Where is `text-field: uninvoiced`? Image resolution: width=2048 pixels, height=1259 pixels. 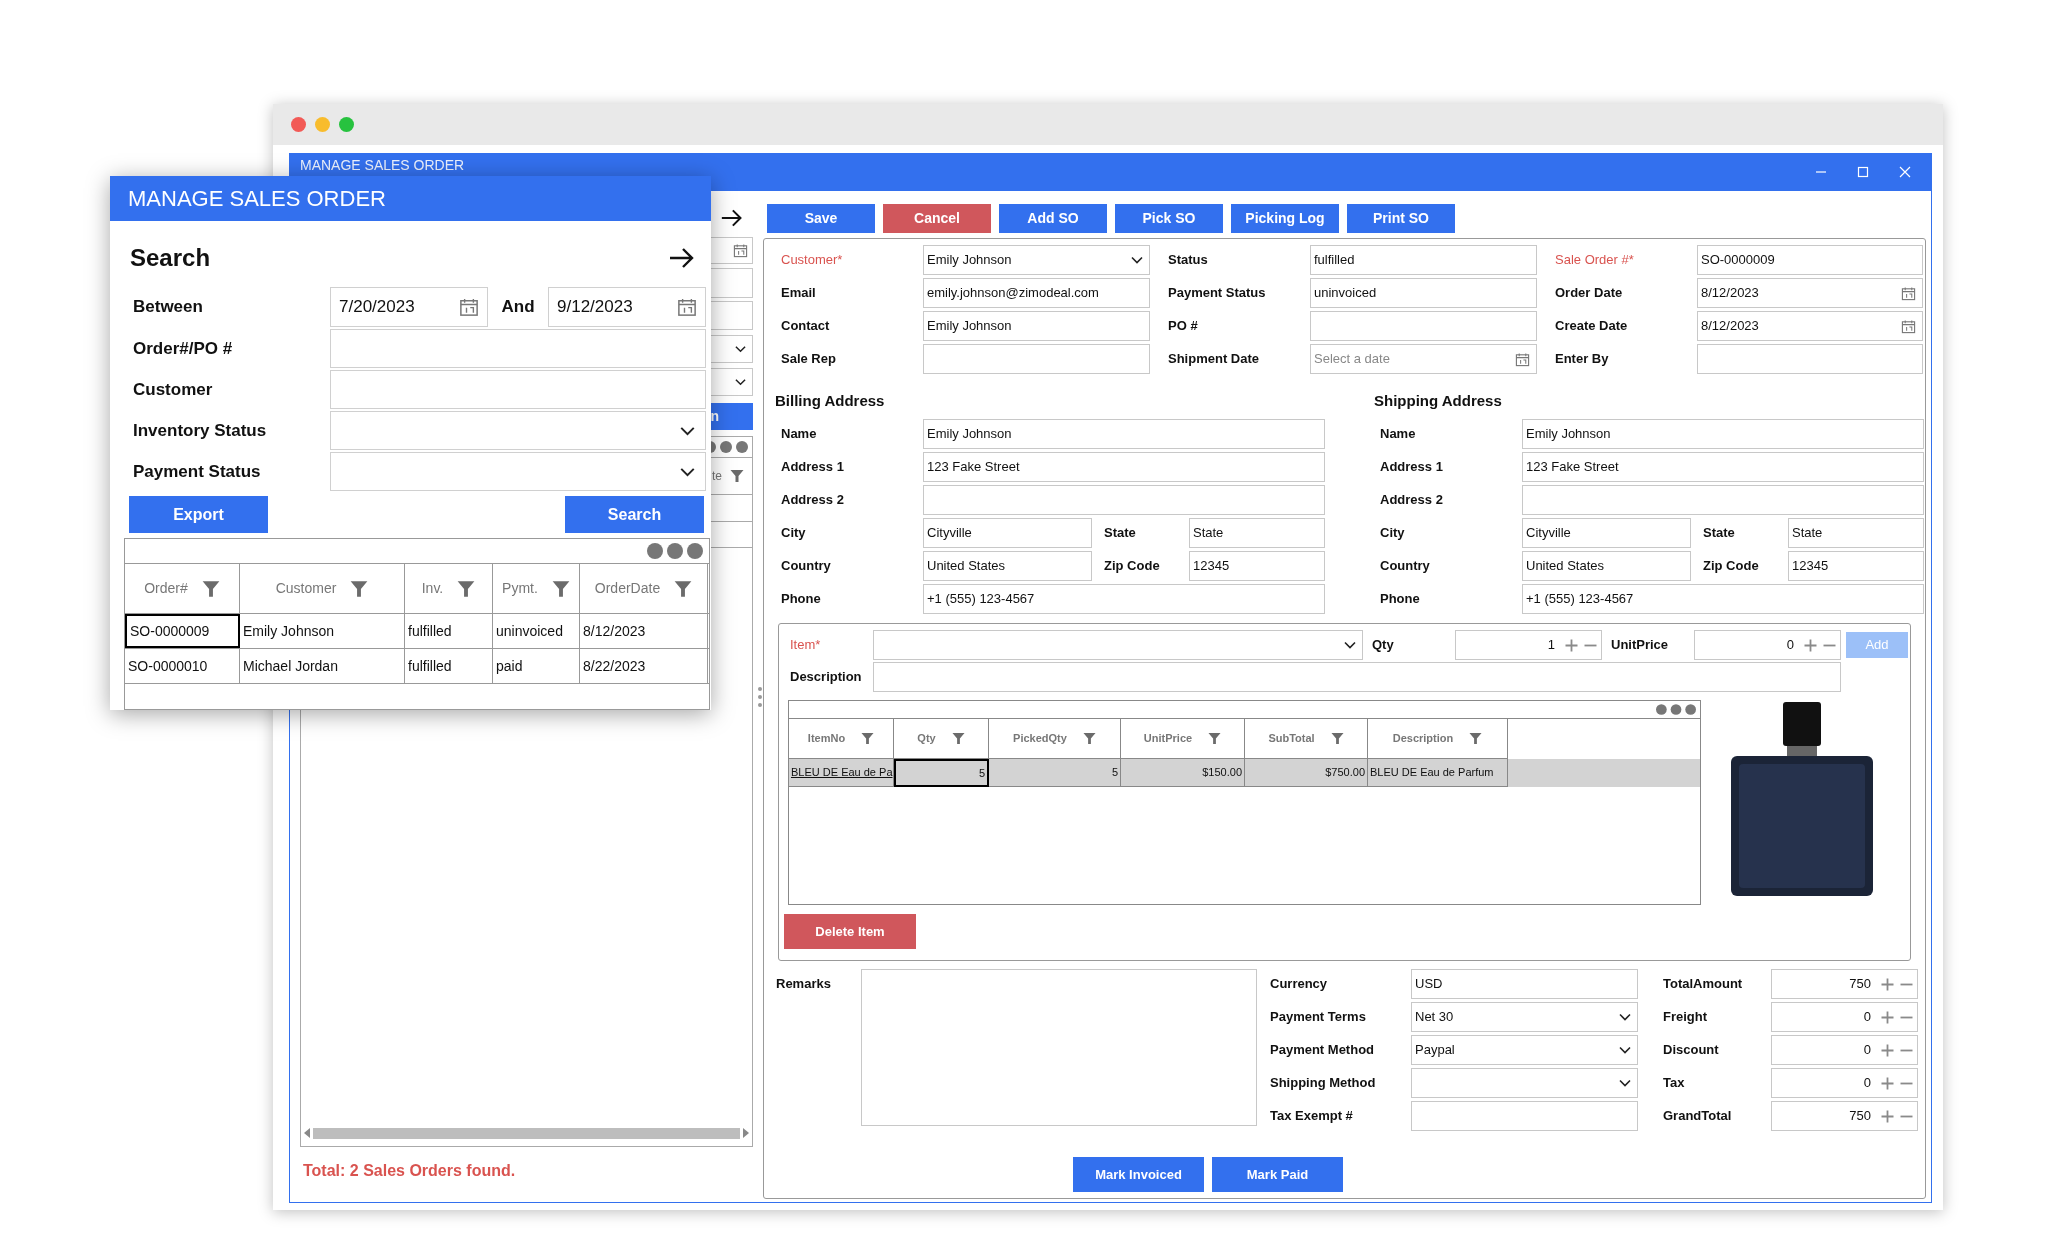 text-field: uninvoiced is located at coordinates (1423, 293).